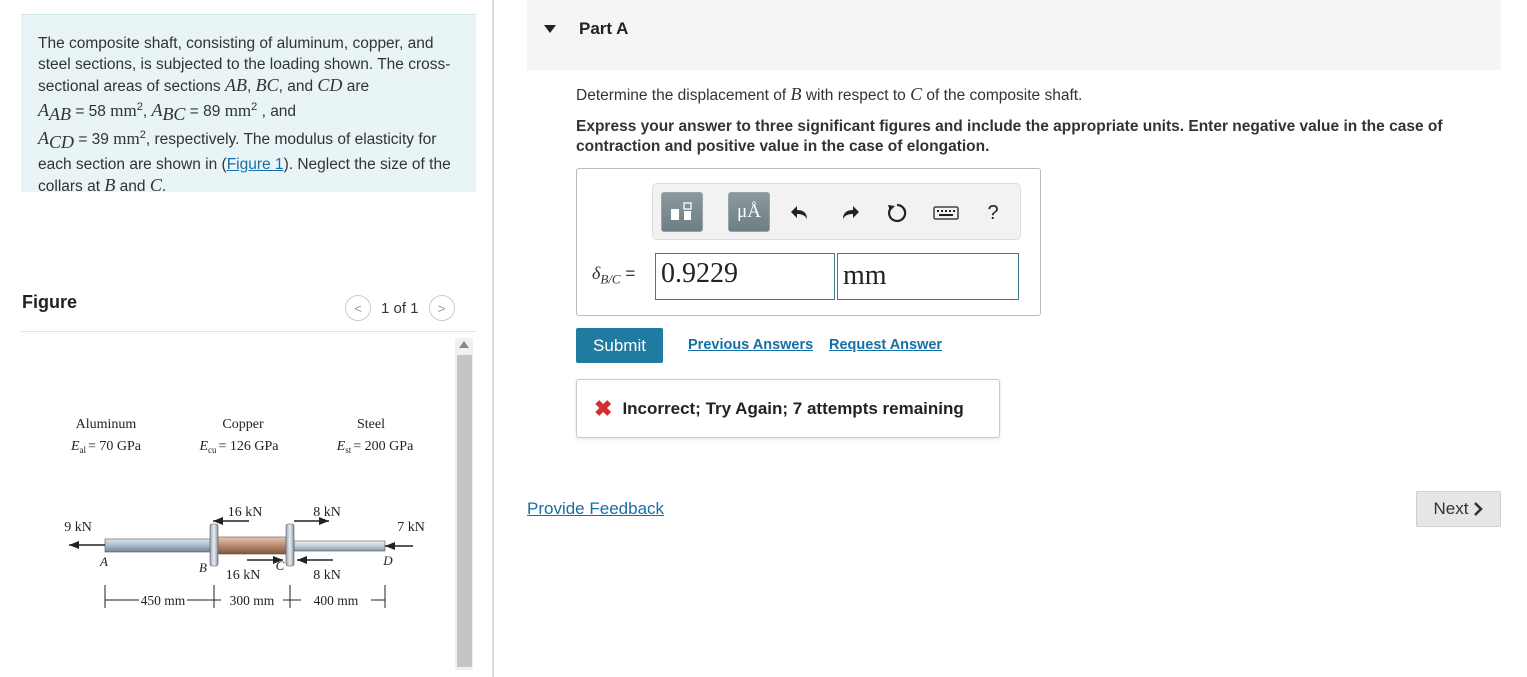 This screenshot has width=1527, height=677. Describe the element at coordinates (327, 575) in the screenshot. I see `load-8-bottom-label: 8 kN` at that location.